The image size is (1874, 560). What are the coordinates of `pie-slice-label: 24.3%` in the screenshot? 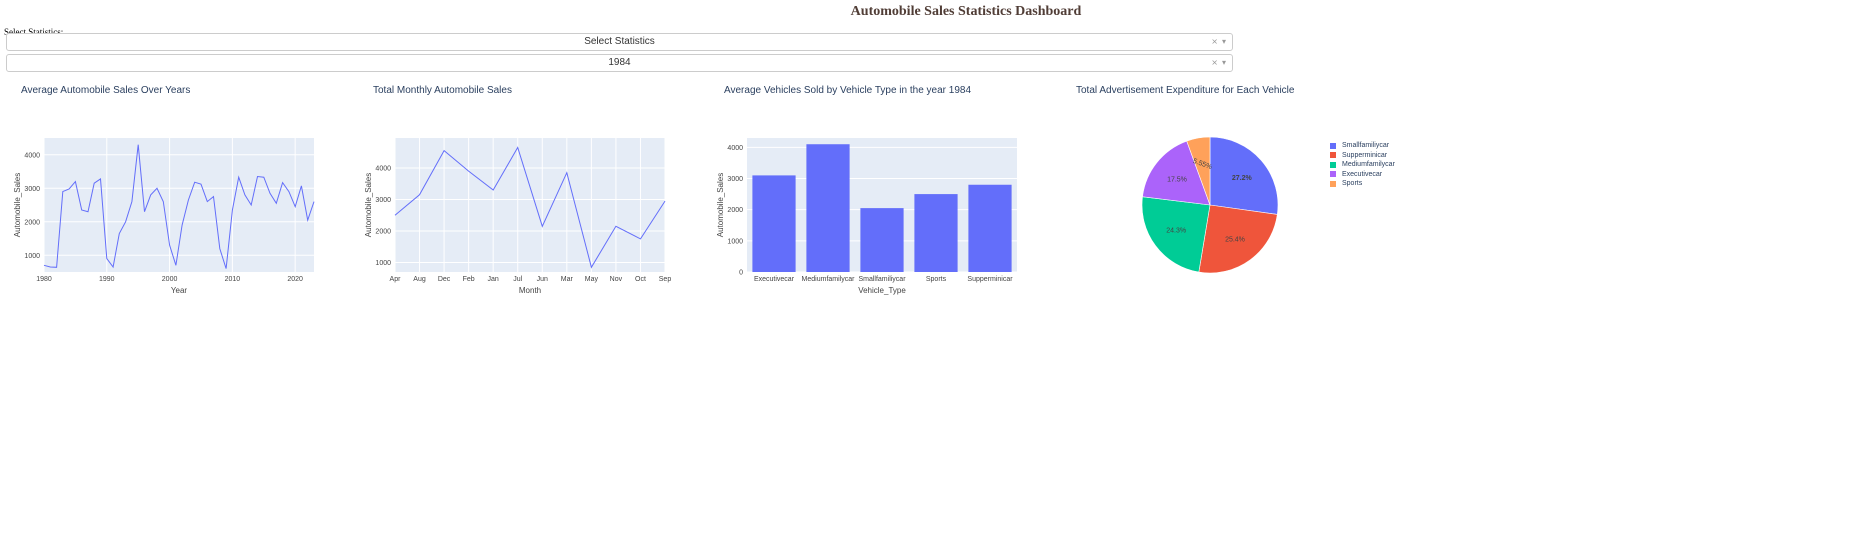 It's located at (1176, 231).